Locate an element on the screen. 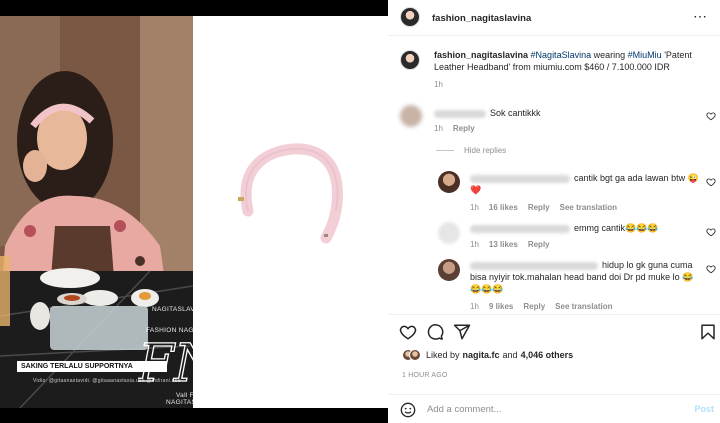  reply-1-likes: 16 likes is located at coordinates (503, 207).